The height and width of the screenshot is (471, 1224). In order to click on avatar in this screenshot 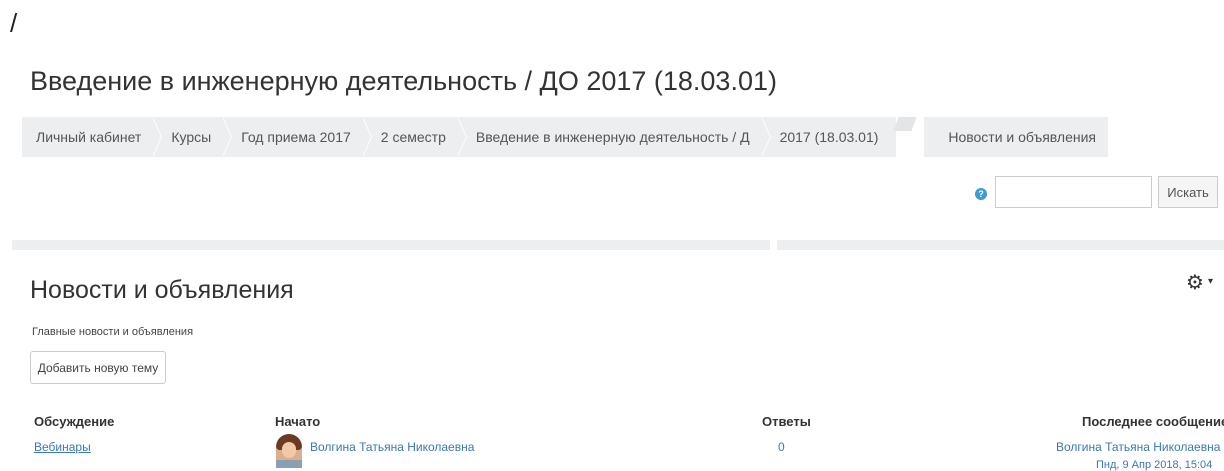, I will do `click(289, 451)`.